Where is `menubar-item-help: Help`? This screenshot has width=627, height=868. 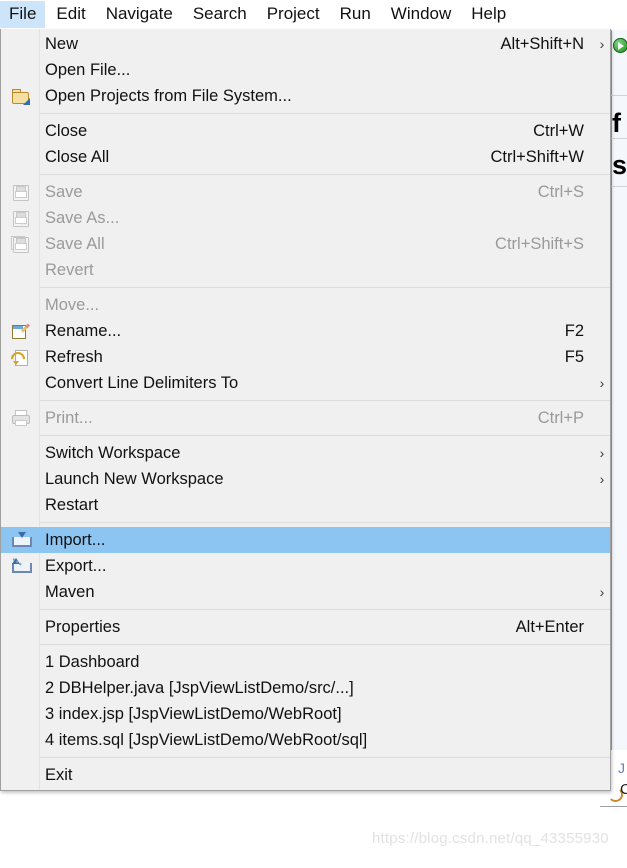
menubar-item-help: Help is located at coordinates (488, 14).